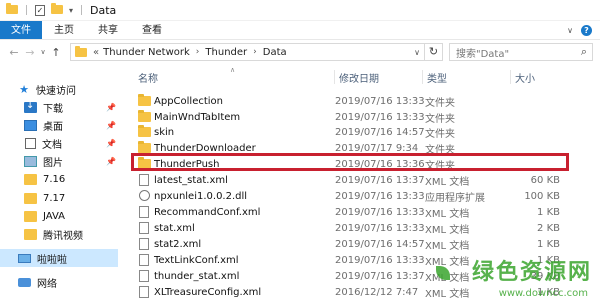 The height and width of the screenshot is (302, 600). What do you see at coordinates (108, 30) in the screenshot?
I see `tab-share: 共享` at bounding box center [108, 30].